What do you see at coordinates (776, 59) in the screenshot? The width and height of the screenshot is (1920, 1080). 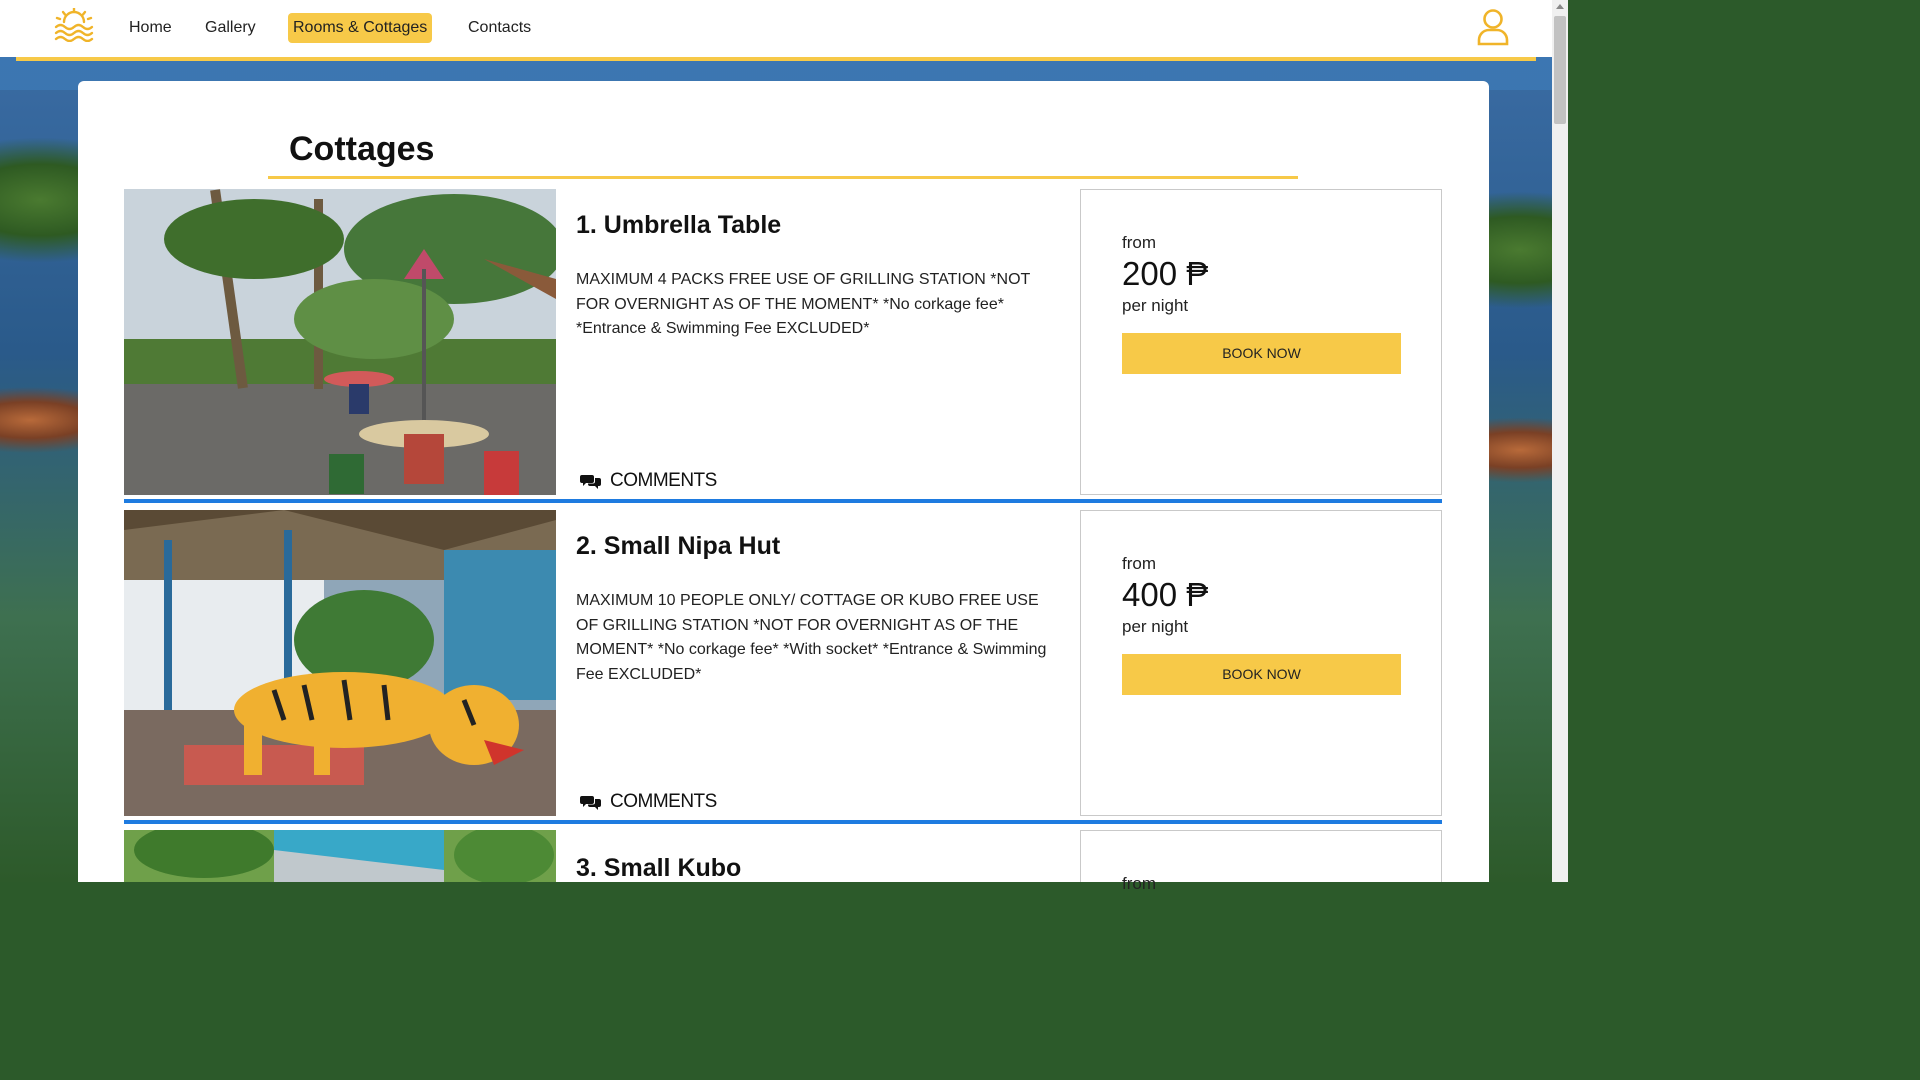 I see `navbar-underline` at bounding box center [776, 59].